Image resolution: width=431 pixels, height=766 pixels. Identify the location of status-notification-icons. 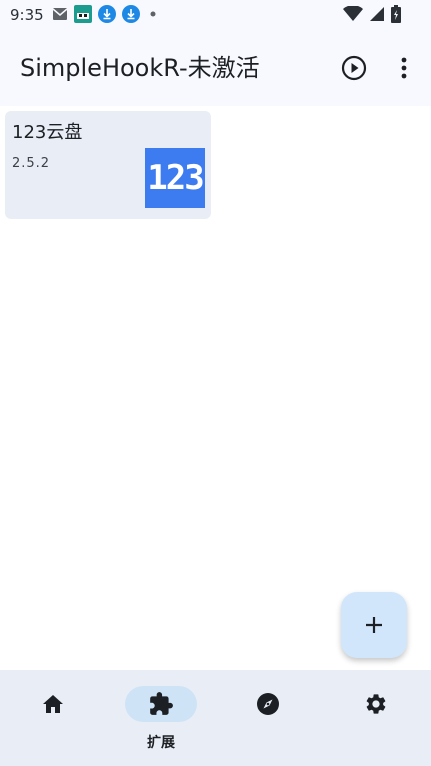
(106, 14).